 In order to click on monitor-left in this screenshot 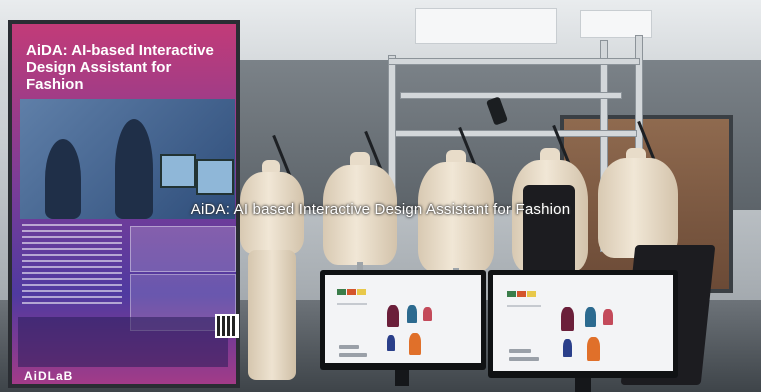, I will do `click(403, 320)`.